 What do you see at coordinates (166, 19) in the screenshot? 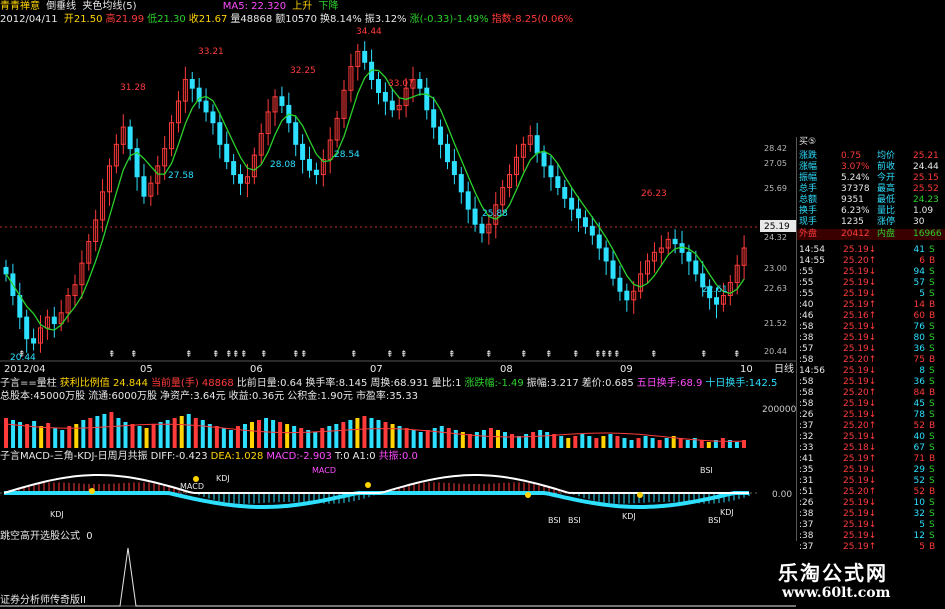
I see `quote-item: 低21.30` at bounding box center [166, 19].